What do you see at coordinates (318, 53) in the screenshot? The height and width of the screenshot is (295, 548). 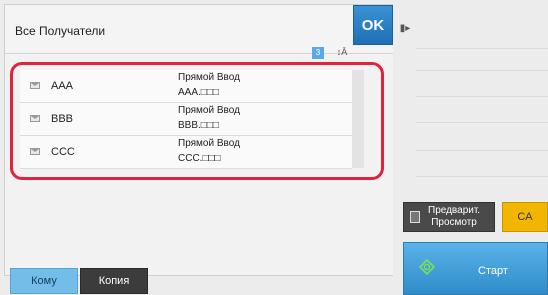 I see `recipient-count-badge: 3` at bounding box center [318, 53].